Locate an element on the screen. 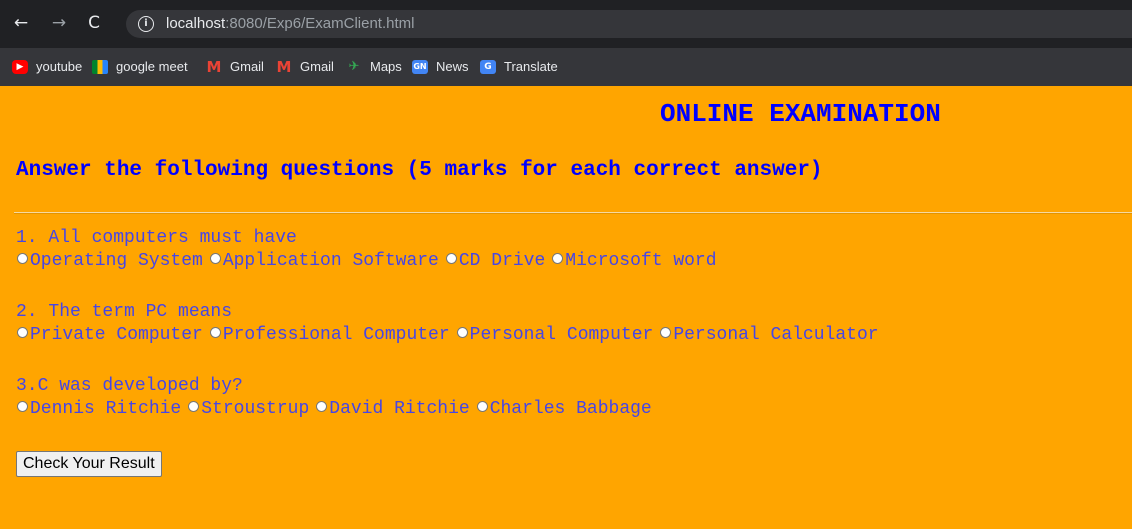  option: Private Computer is located at coordinates (109, 335).